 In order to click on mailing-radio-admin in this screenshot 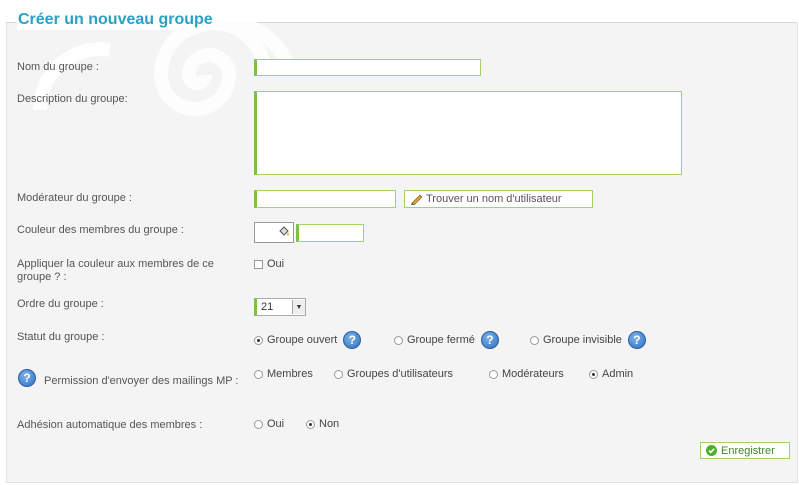, I will do `click(593, 374)`.